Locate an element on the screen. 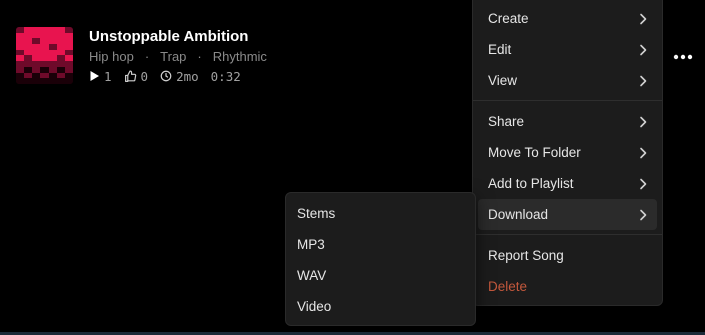 The height and width of the screenshot is (335, 705). play-icon is located at coordinates (94, 76).